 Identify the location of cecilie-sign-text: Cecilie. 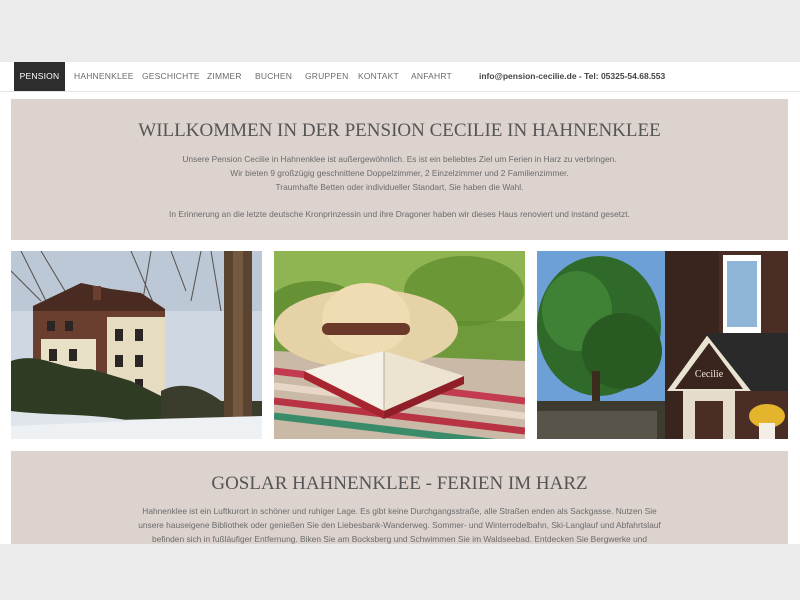
(709, 374).